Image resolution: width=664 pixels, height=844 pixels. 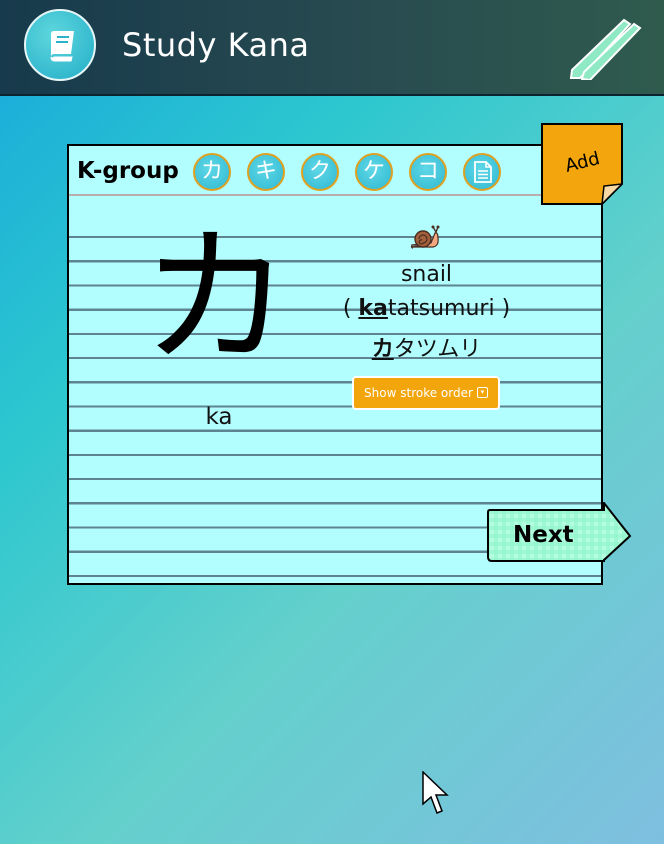 I want to click on romaji-reading: ( katatsumuri ), so click(x=426, y=308).